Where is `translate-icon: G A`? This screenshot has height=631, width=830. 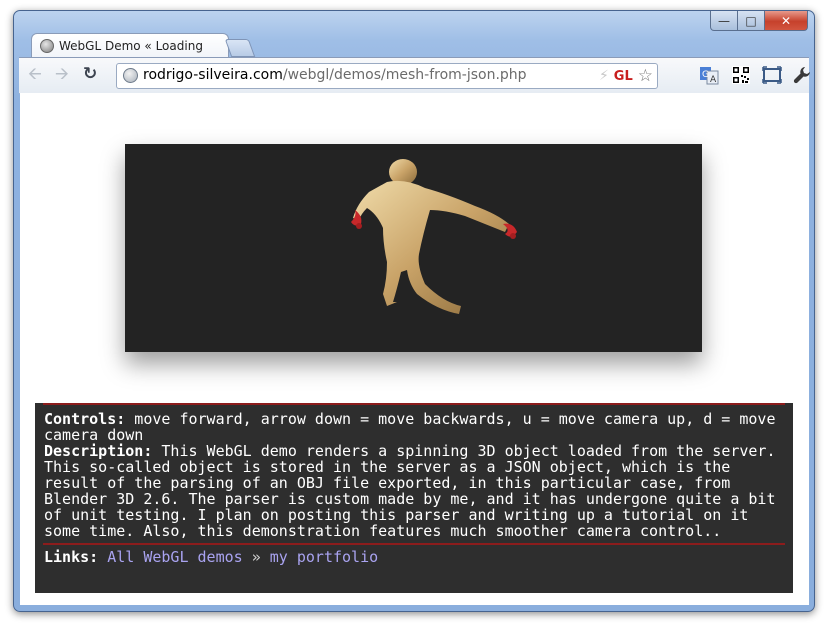
translate-icon: G A is located at coordinates (709, 75).